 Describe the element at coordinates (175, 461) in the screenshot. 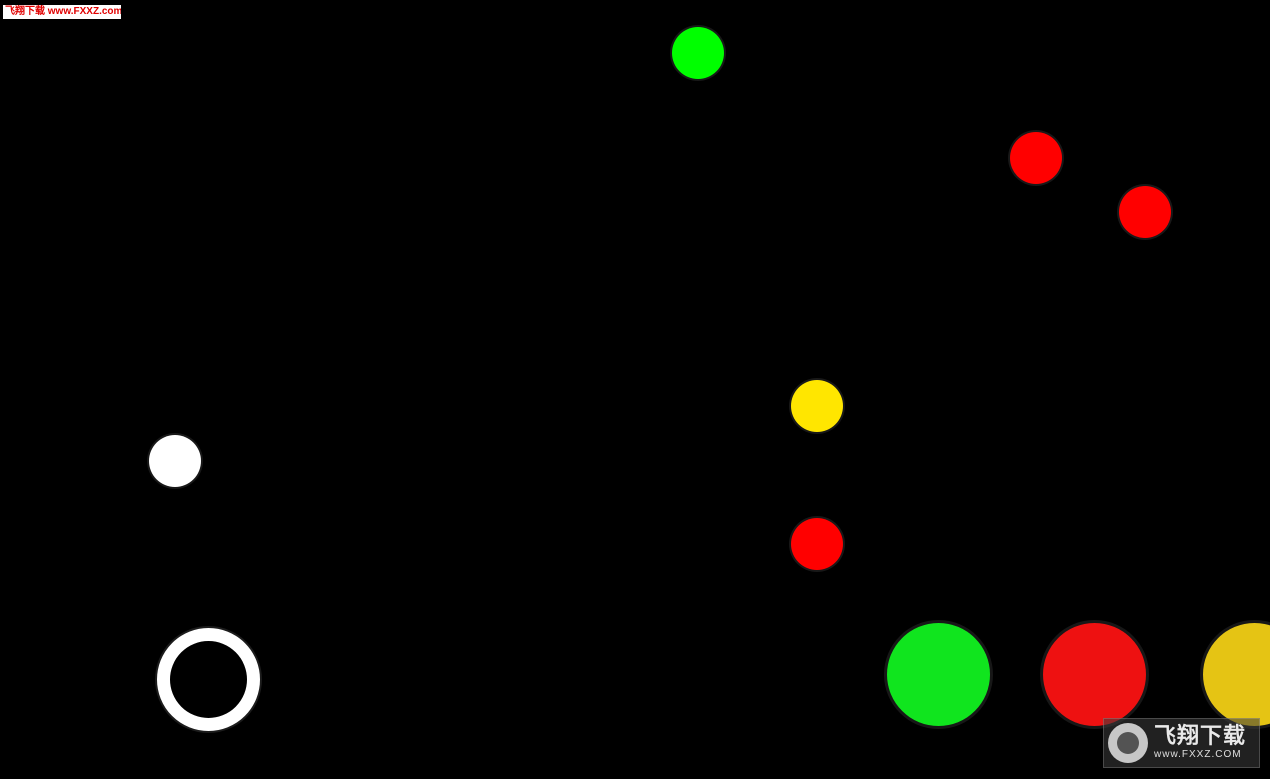

I see `falling-dot-white` at that location.